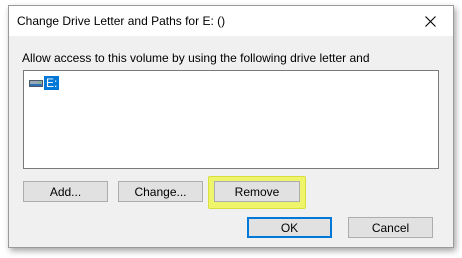 The height and width of the screenshot is (258, 462). I want to click on close-button, so click(430, 21).